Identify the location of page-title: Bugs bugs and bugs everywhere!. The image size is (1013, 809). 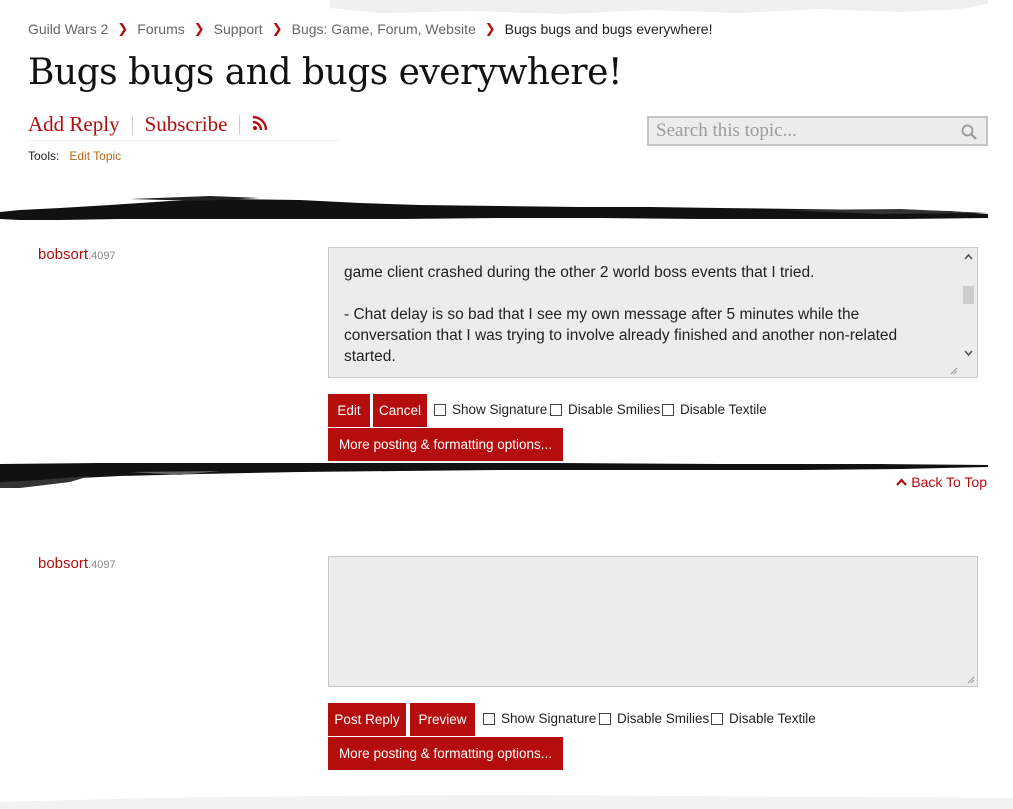
(325, 72).